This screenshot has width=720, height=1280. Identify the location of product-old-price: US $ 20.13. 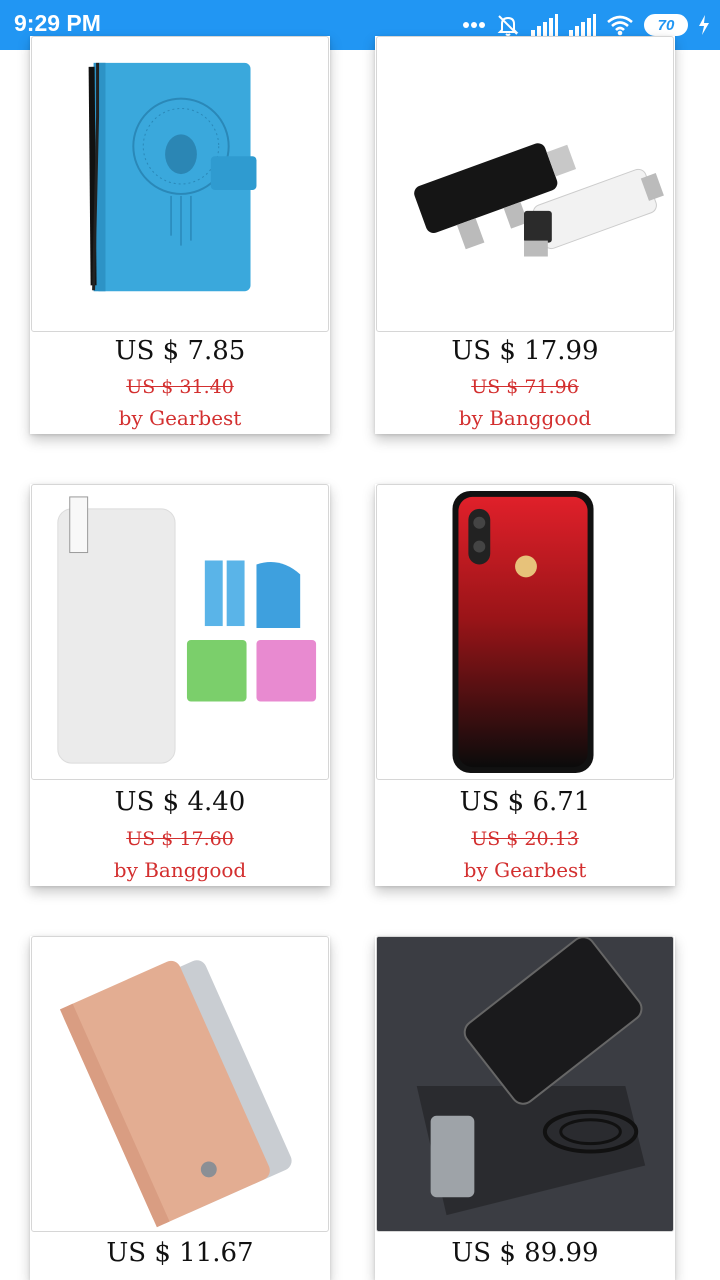
(525, 839).